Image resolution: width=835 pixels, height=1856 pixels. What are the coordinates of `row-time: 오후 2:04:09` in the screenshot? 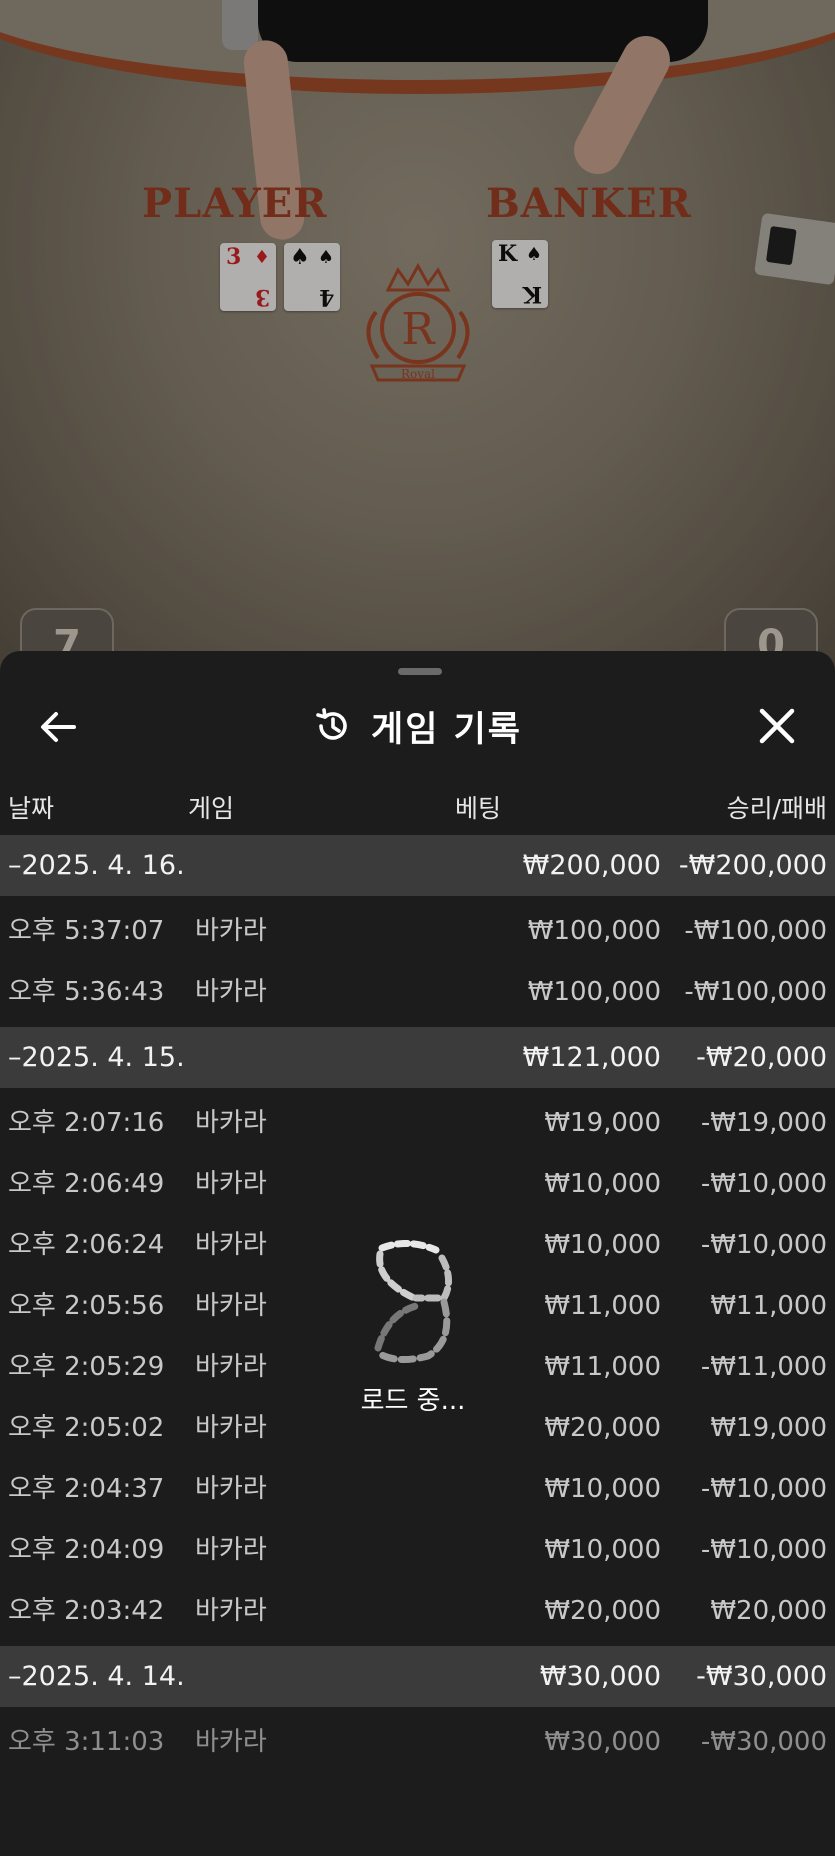 It's located at (86, 1550).